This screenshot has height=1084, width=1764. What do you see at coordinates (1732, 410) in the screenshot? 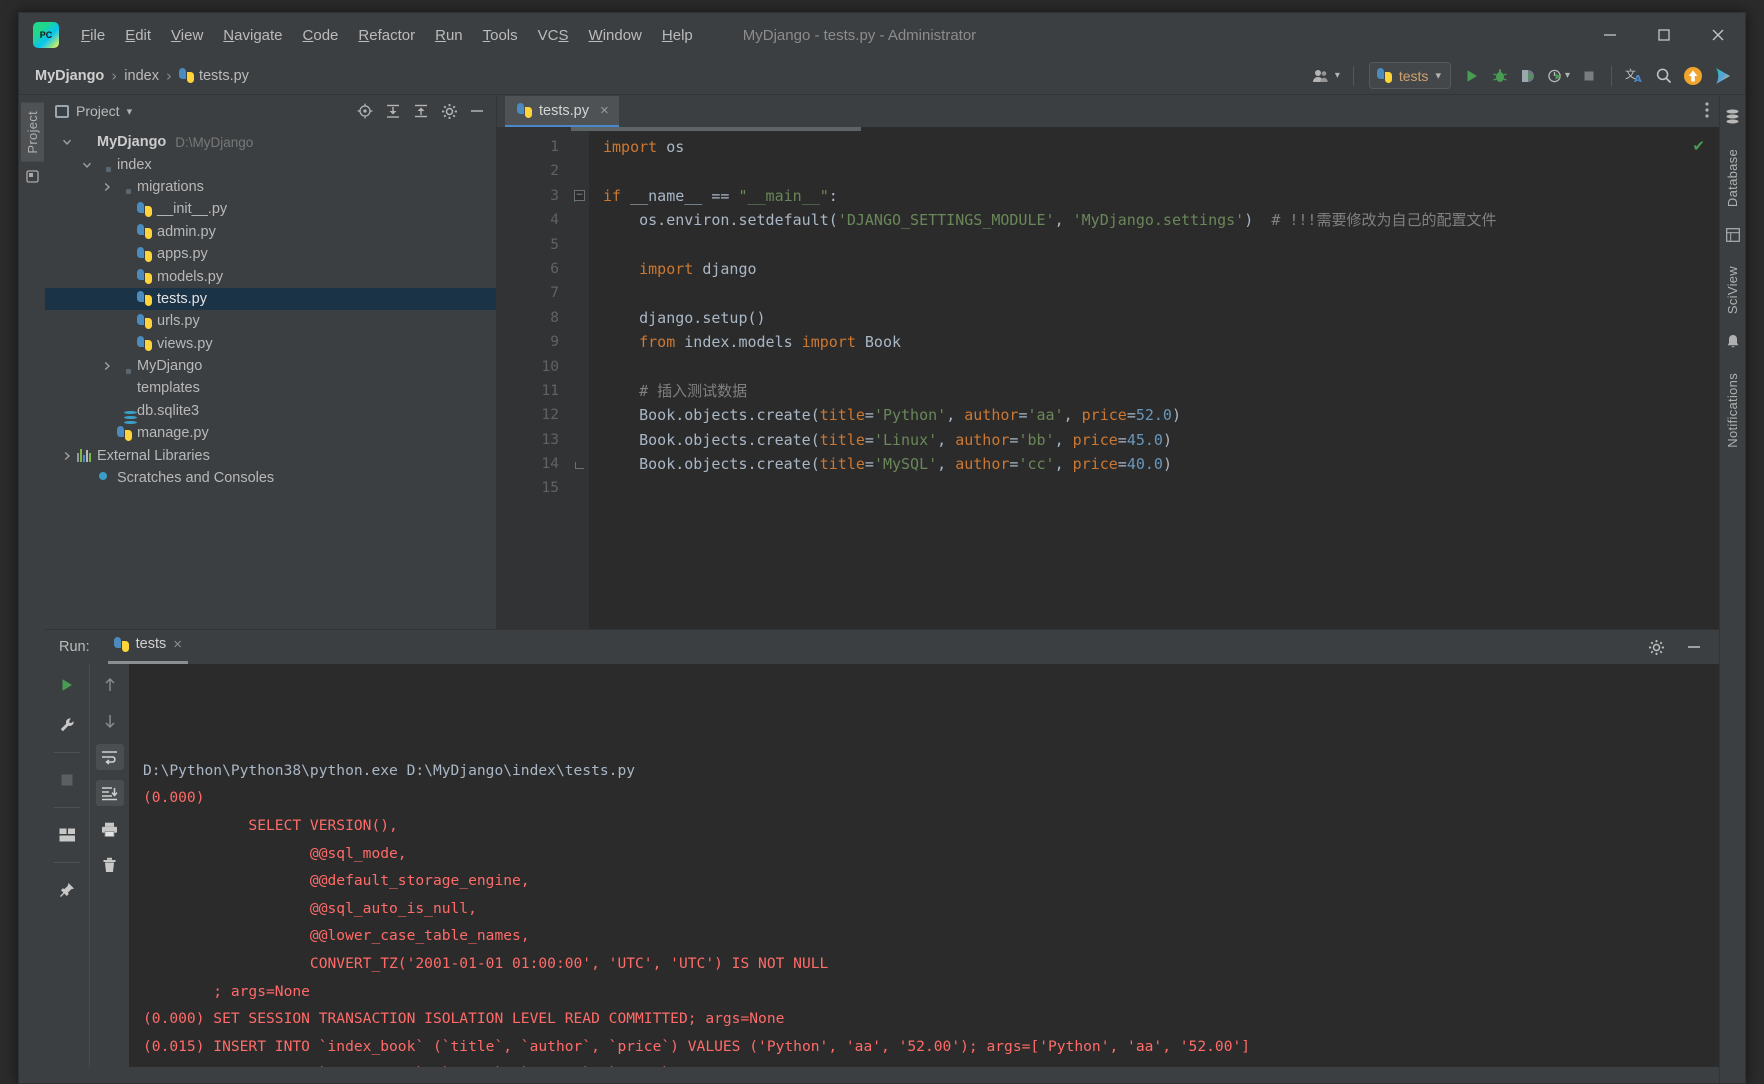
I see `sidebar-item-notifications: Notifications` at bounding box center [1732, 410].